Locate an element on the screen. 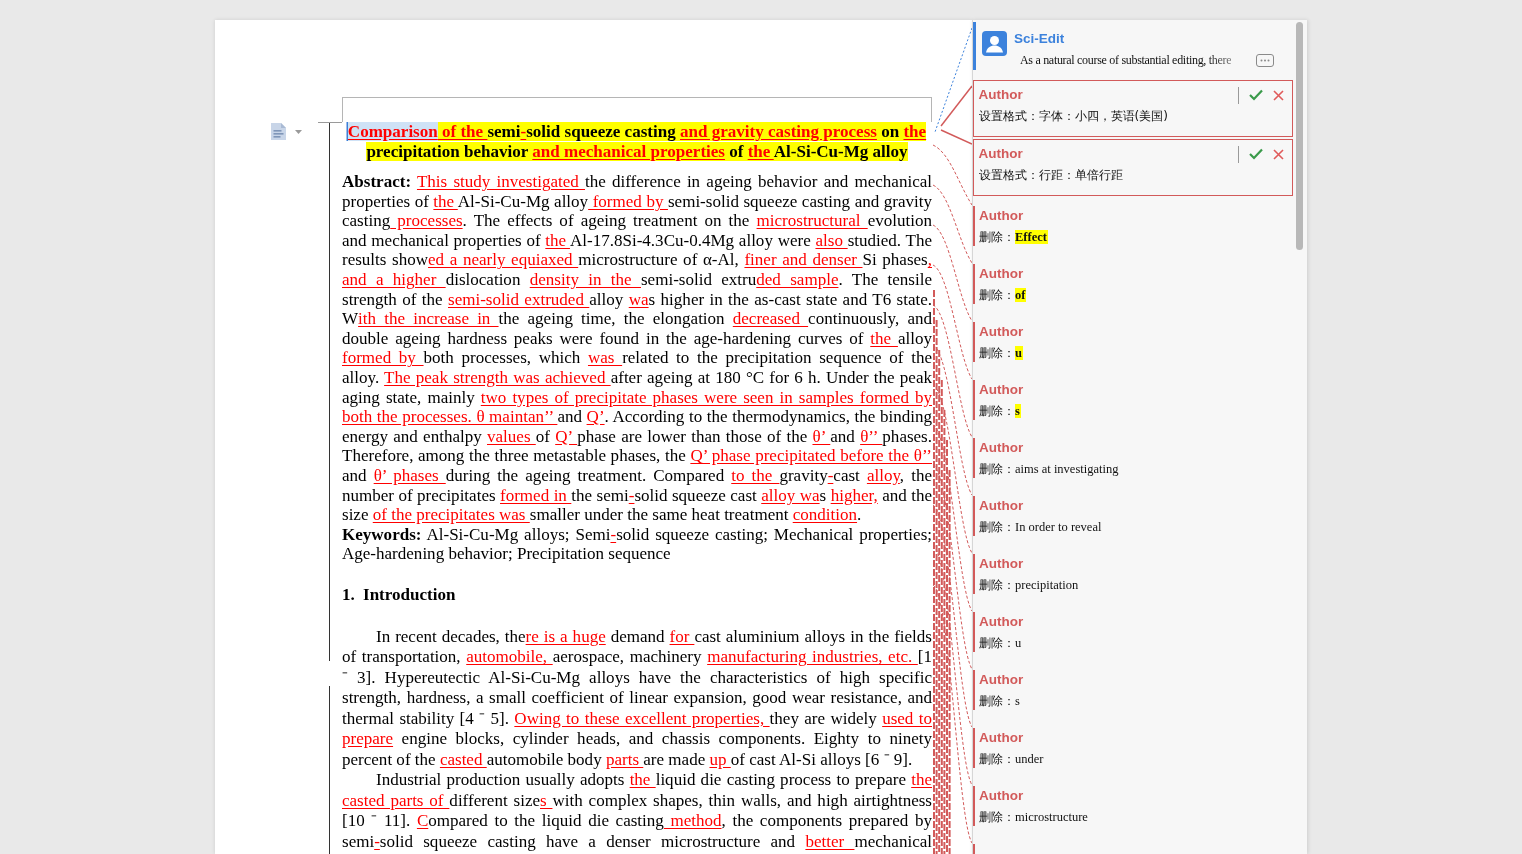  body-paragraph: In recent decades, there is a huge demand for cast aluminium alloys in the fields of transportation, automobile, aerospace, machinery manufacturing industries, etc. [1 ⁻ 3]. Hypereutectic Al-Si-Cu-Mg alloys have the characteristics of high specific strength, hardness, a small coefficient of linear expansion, good wear resistance, and thermal stability [4 ⁻ 5]. Owing to these excellent properties, they are widely used to prepare engine blocks, cylinder heads, and chassis components. Eighty to ninety percent of the casted automobile body parts are made up of cast Al-Si alloys [6 ⁻ 9]. is located at coordinates (637, 698).